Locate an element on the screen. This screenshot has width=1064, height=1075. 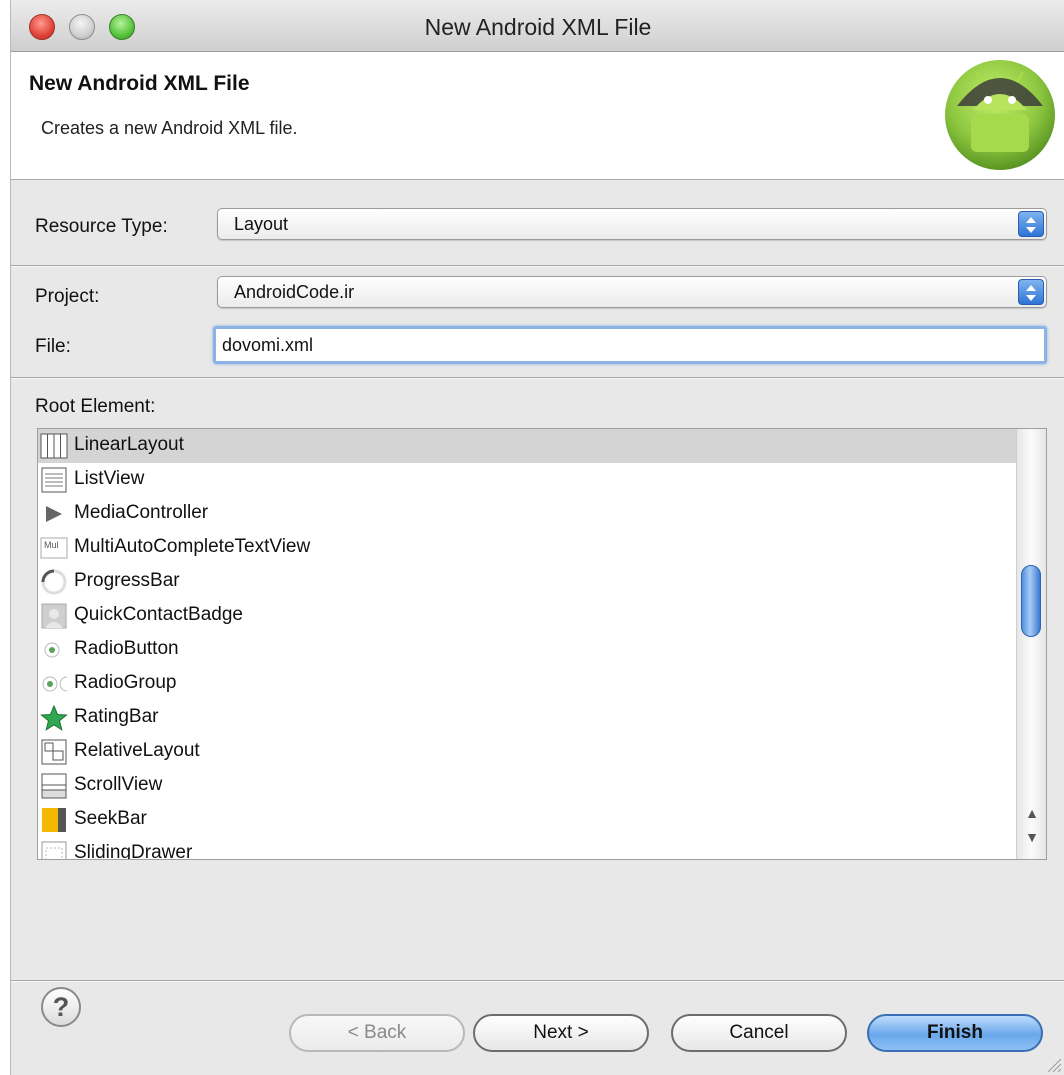
linear-layout-icon is located at coordinates (54, 446).